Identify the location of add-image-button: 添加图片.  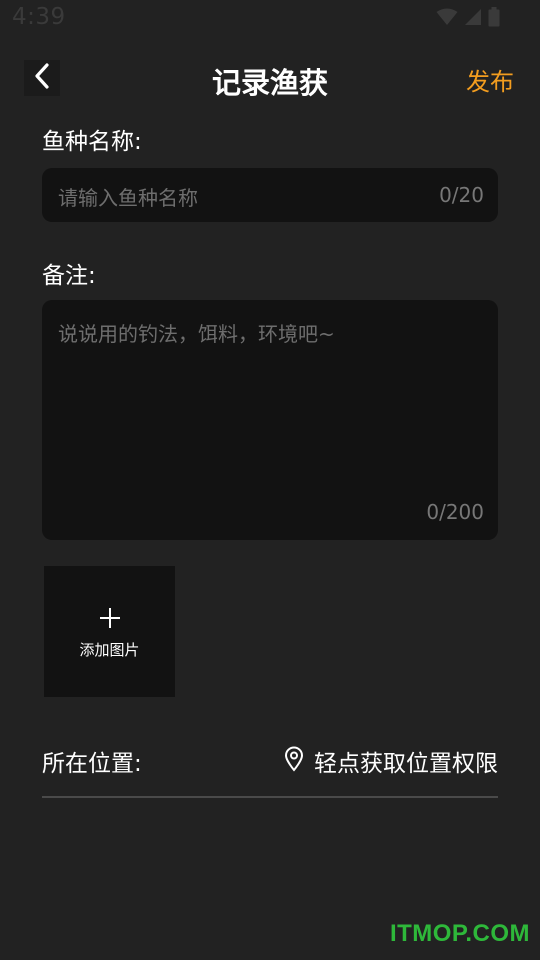
(109, 631).